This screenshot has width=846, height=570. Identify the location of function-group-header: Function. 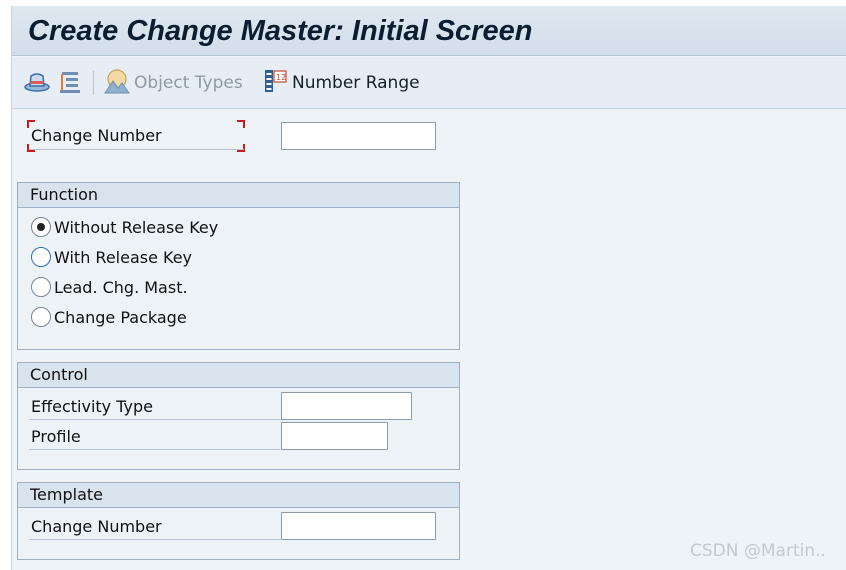
(238, 195).